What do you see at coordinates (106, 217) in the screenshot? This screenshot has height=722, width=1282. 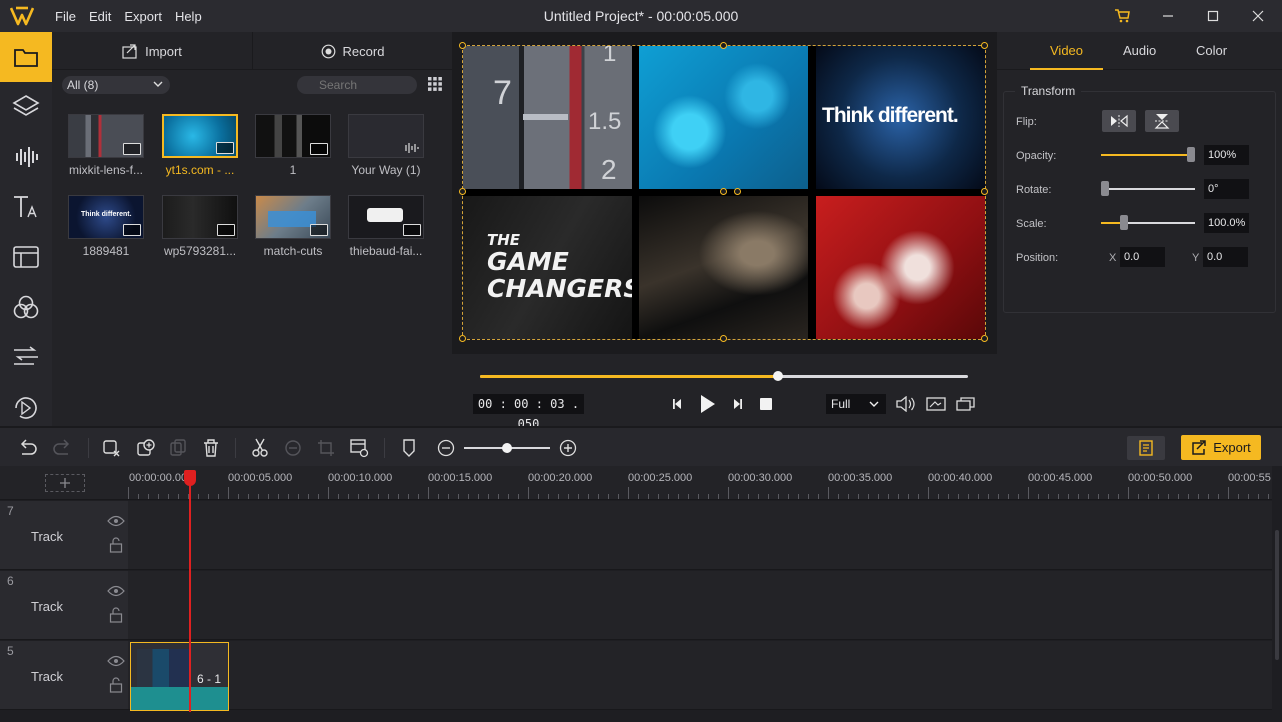 I see `media-item-thumbnail: Think different.` at bounding box center [106, 217].